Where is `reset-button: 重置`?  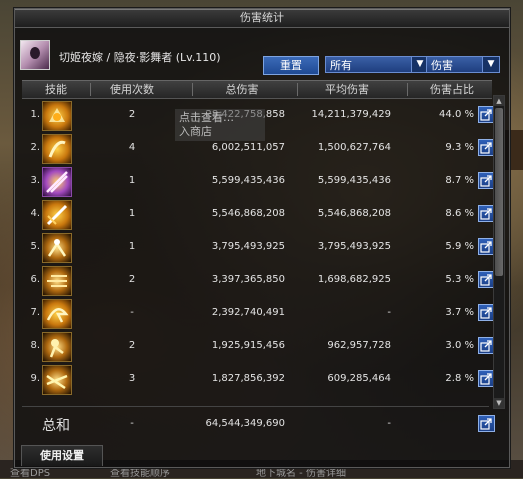 reset-button: 重置 is located at coordinates (291, 65).